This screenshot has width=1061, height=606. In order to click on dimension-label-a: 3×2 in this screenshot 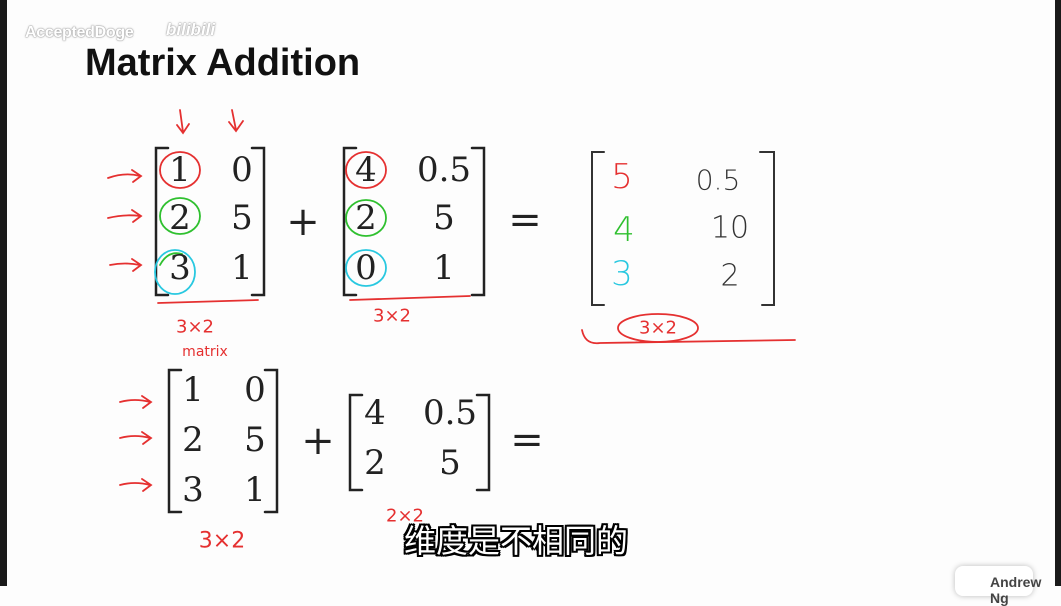, I will do `click(195, 327)`.